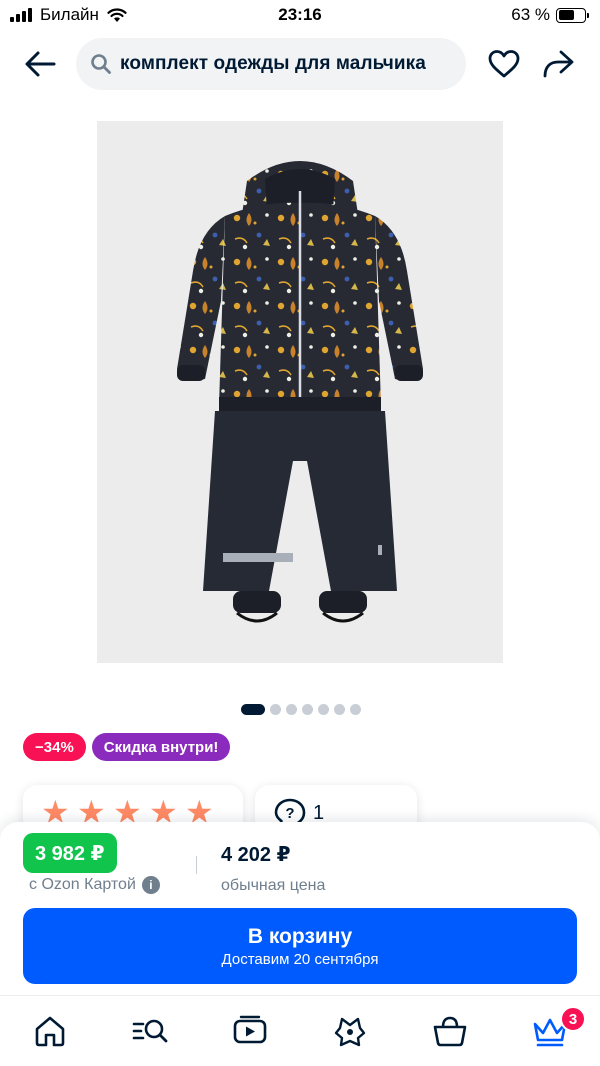 This screenshot has width=600, height=1066. What do you see at coordinates (161, 747) in the screenshot?
I see `promo-badge: Скидка внутри!` at bounding box center [161, 747].